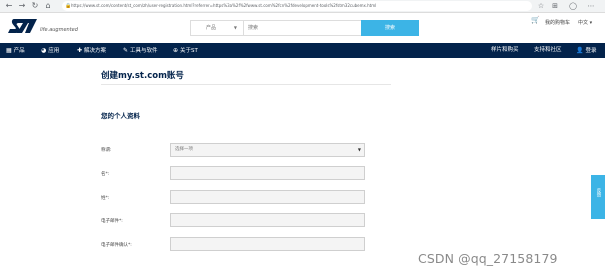 Image resolution: width=605 pixels, height=276 pixels. I want to click on nav-item-solutions: ✚ 解决方案, so click(91, 50).